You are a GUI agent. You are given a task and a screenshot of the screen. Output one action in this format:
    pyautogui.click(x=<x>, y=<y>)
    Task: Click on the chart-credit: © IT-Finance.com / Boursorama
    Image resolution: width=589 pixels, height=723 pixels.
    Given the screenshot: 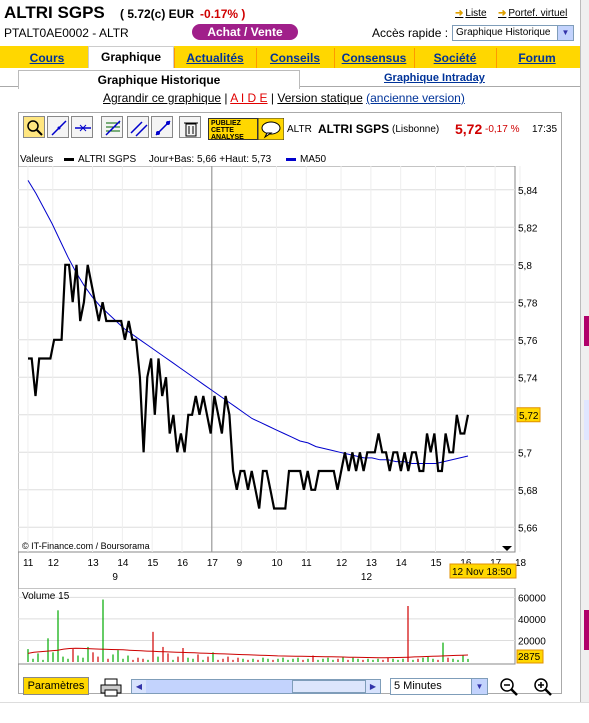 What is the action you would take?
    pyautogui.click(x=86, y=546)
    